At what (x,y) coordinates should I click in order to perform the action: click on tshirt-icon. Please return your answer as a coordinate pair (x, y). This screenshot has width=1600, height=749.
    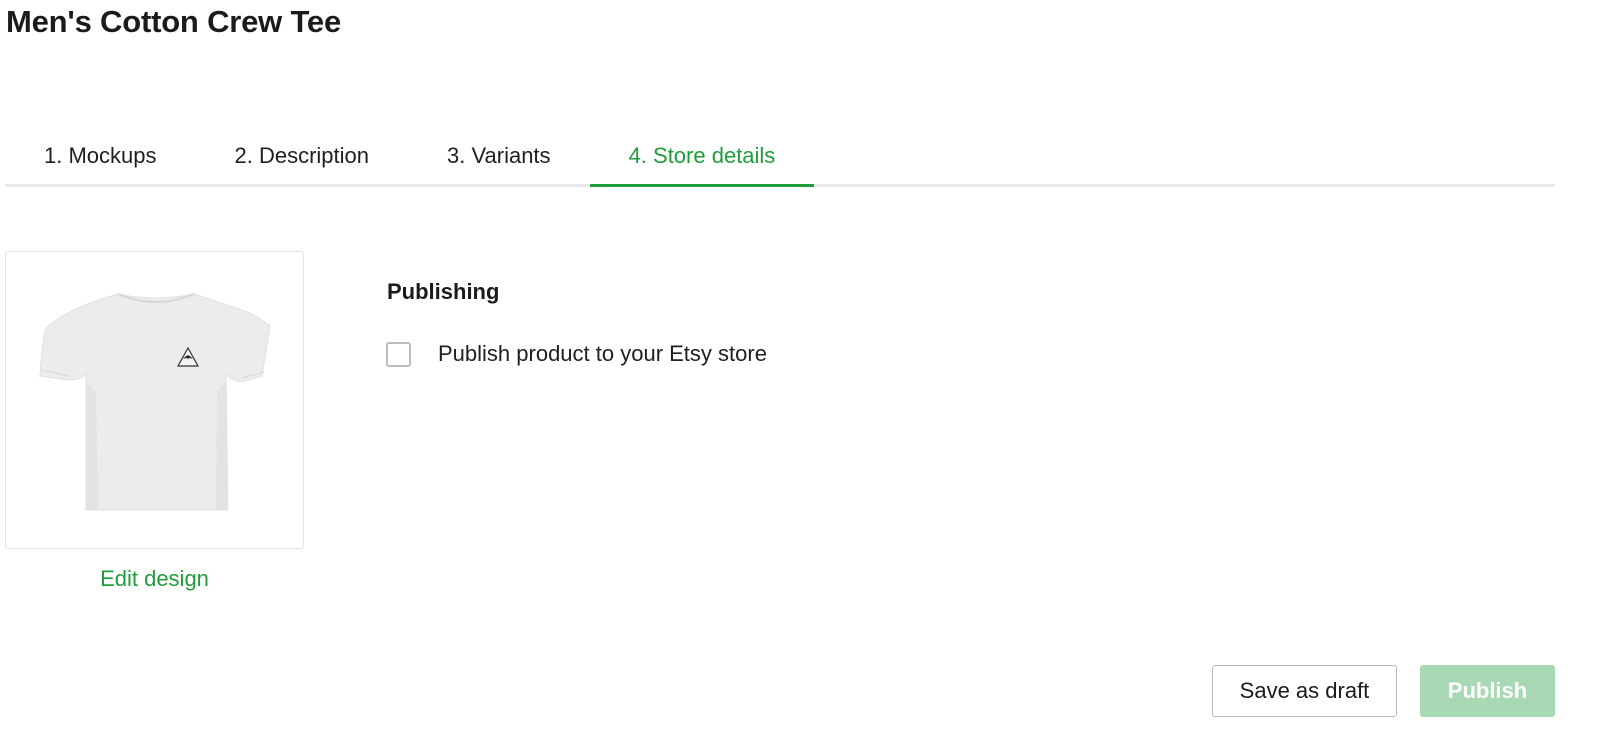
    Looking at the image, I should click on (155, 402).